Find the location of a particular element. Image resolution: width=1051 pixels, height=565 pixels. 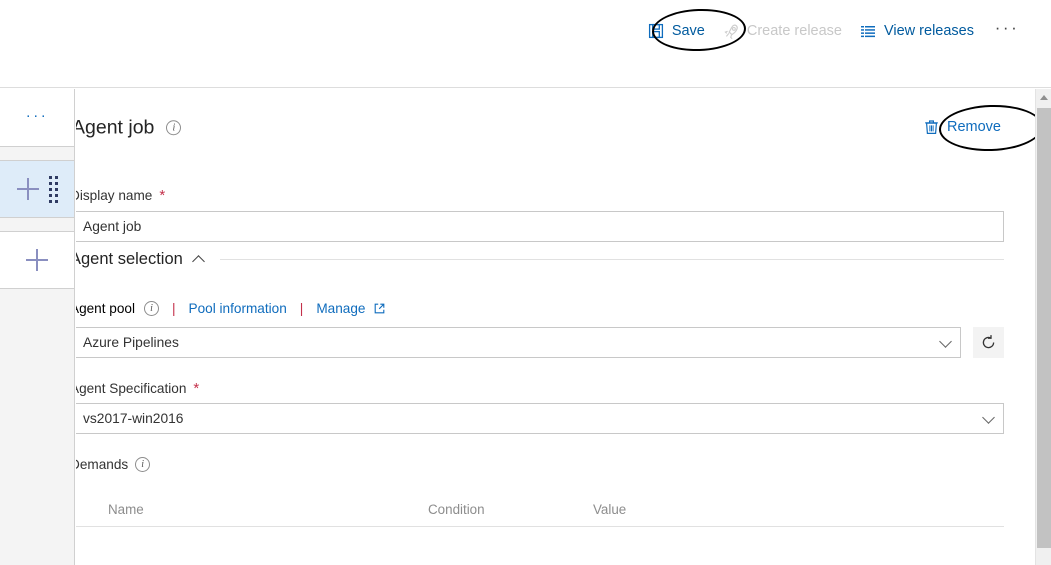

create-release-button-label: Create release is located at coordinates (794, 30).